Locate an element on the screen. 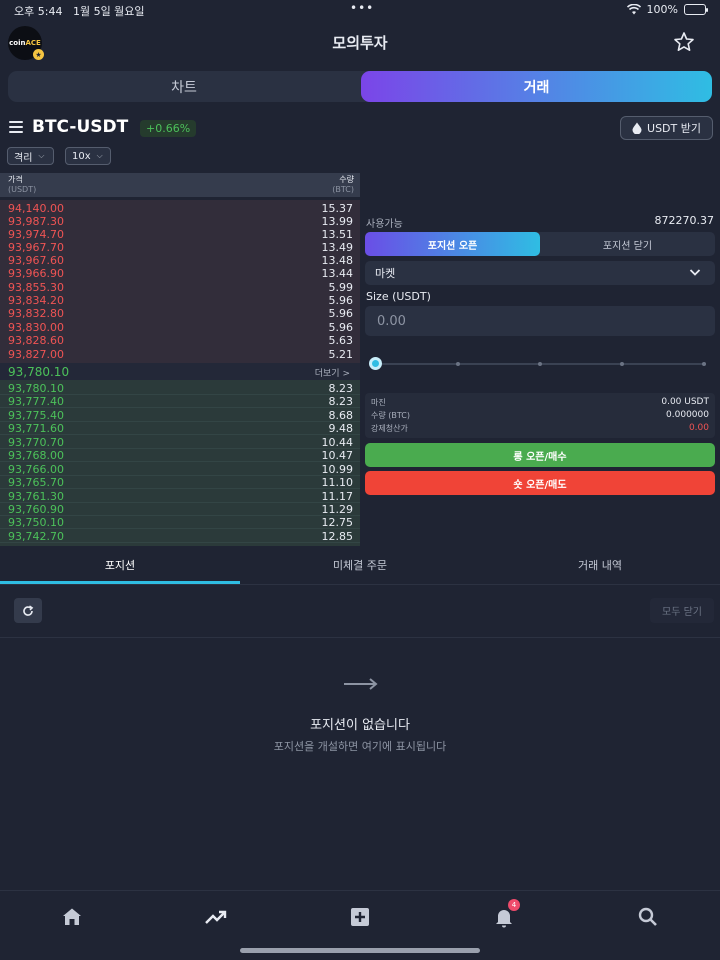 This screenshot has height=960, width=720. price-header: 가격 is located at coordinates (15, 179).